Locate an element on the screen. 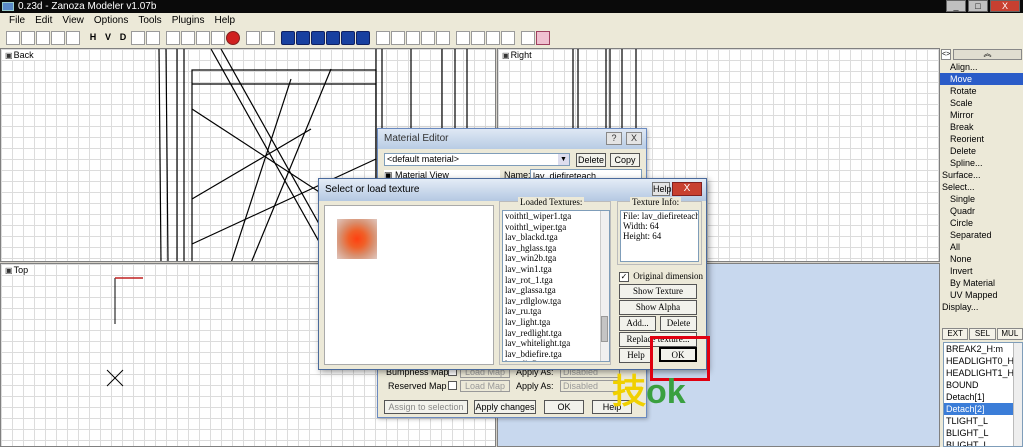 The height and width of the screenshot is (447, 1023). texture-list-scroll-thumb is located at coordinates (604, 329).